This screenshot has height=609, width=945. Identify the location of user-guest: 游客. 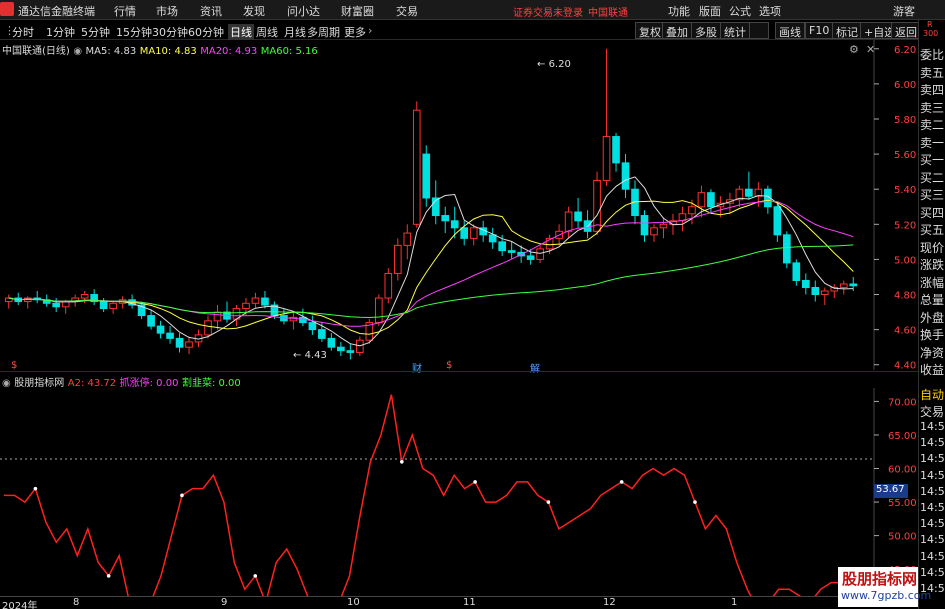
(904, 11).